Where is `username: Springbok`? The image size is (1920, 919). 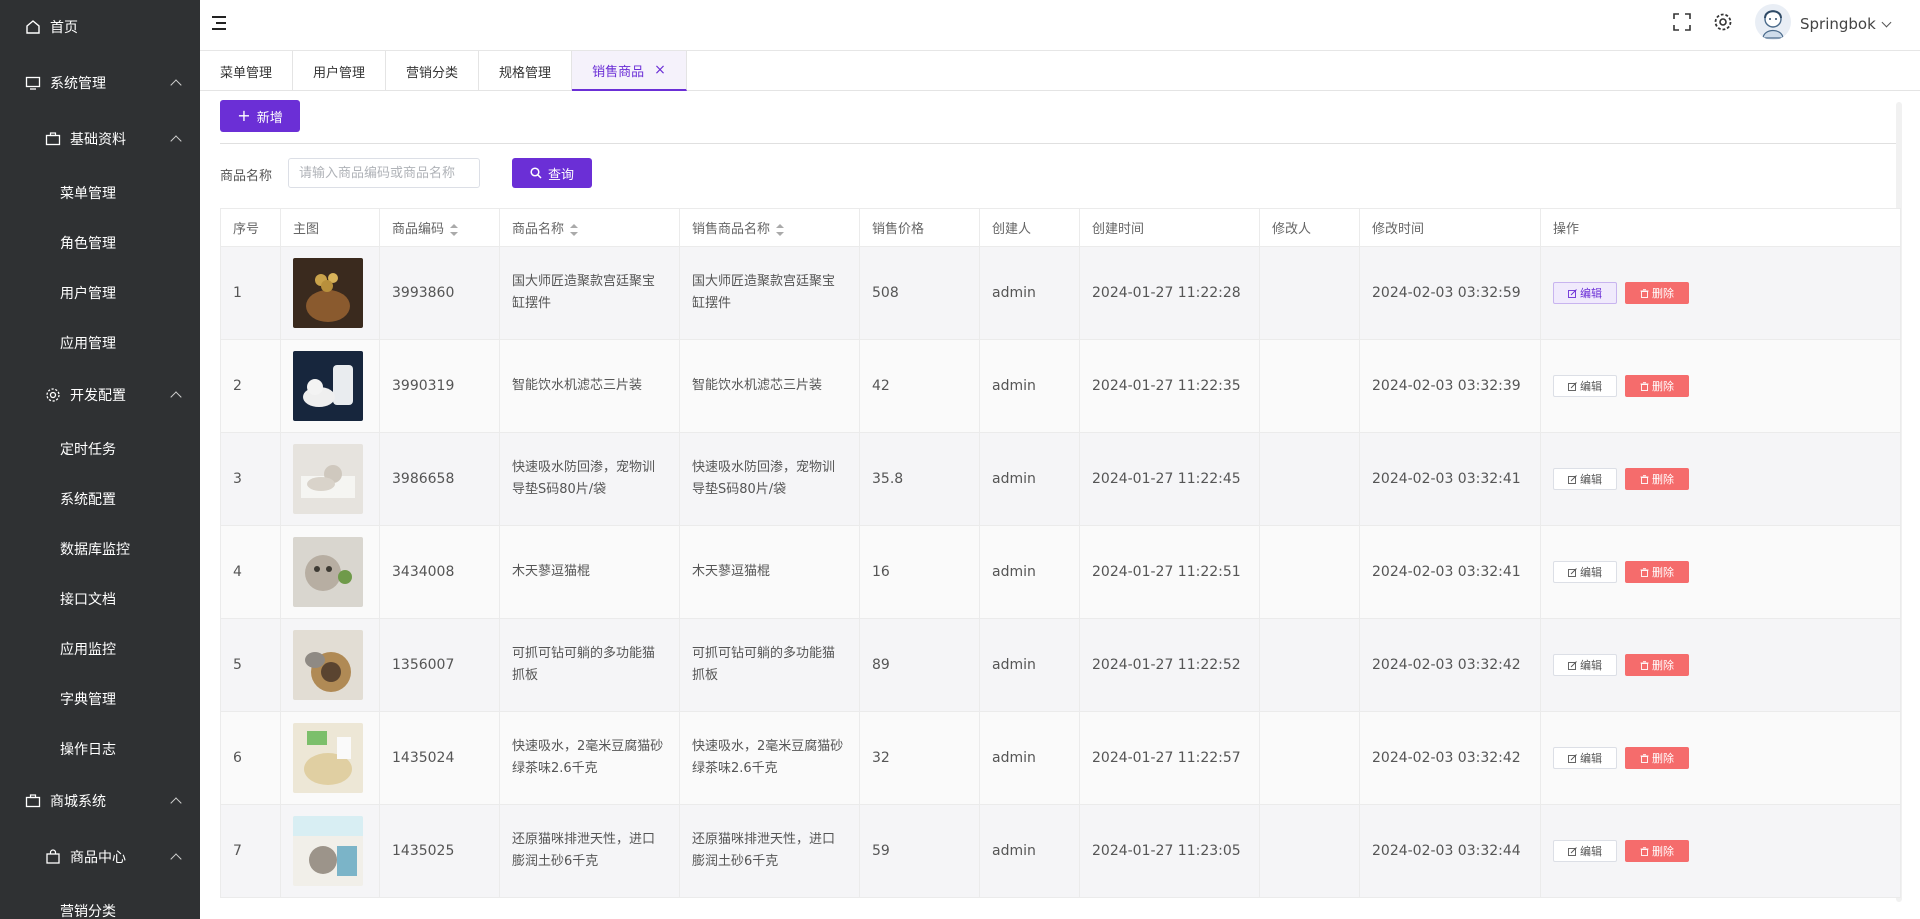 username: Springbok is located at coordinates (1838, 24).